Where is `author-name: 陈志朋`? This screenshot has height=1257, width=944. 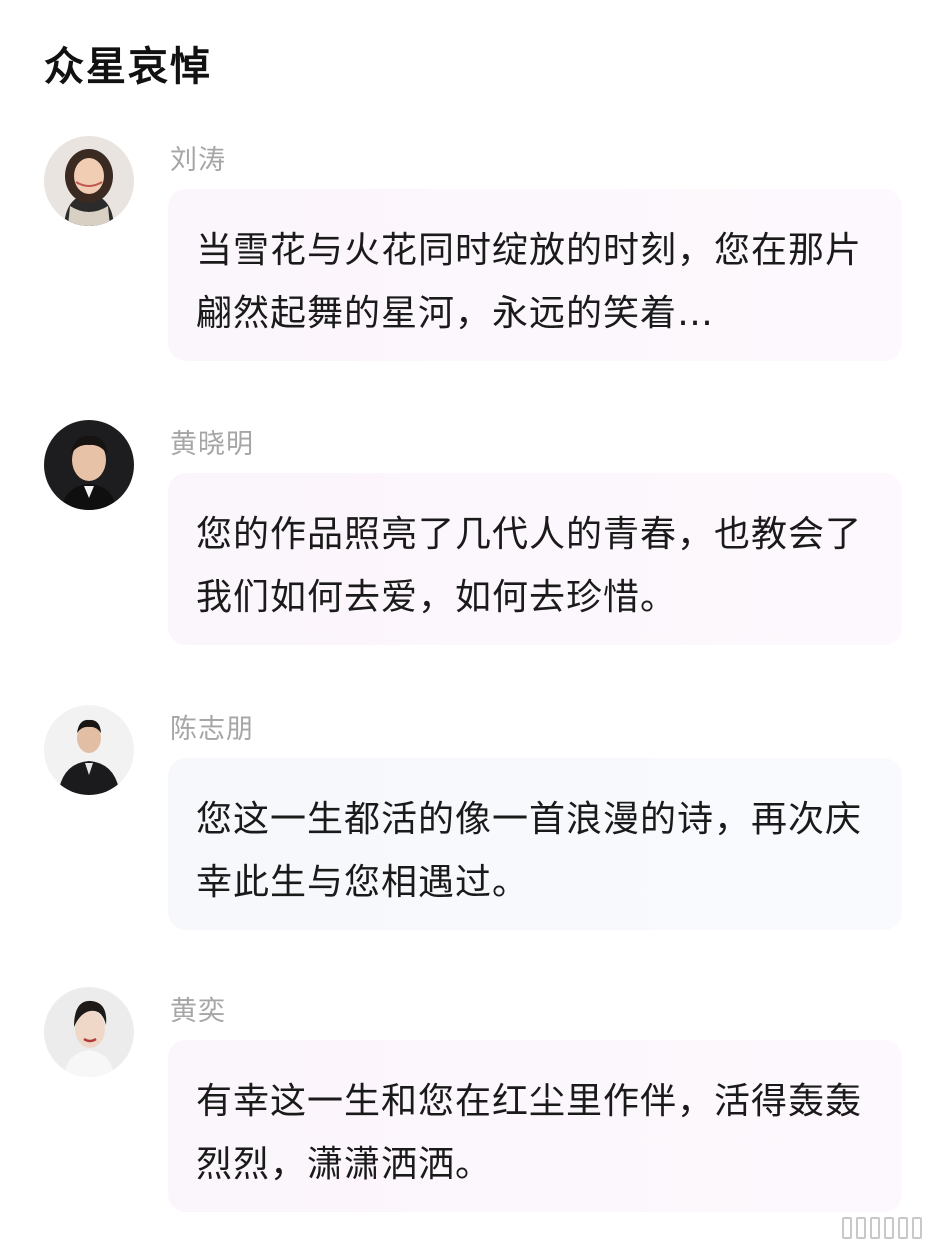
author-name: 陈志朋 is located at coordinates (212, 726).